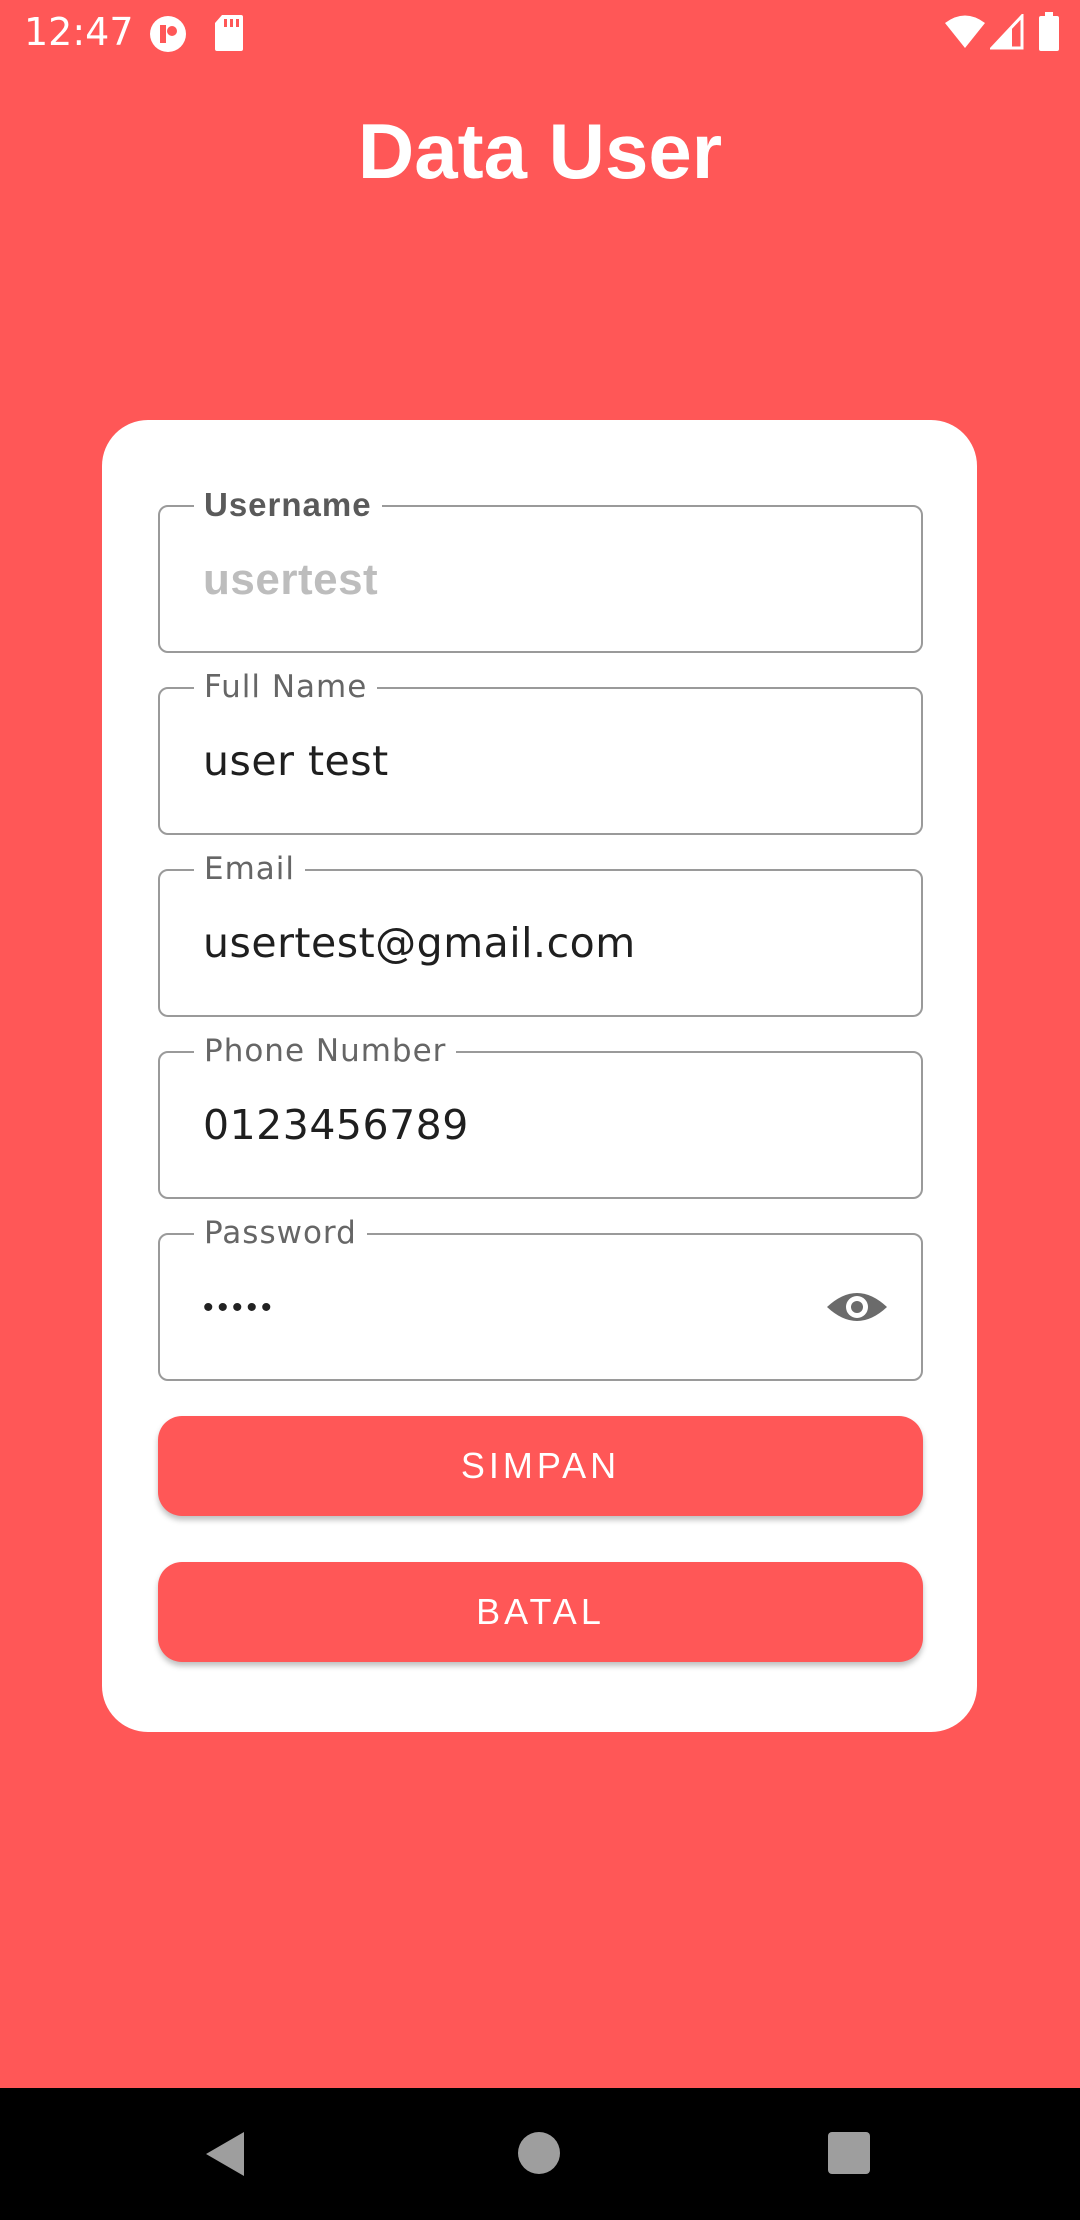 The height and width of the screenshot is (2220, 1080). What do you see at coordinates (250, 869) in the screenshot?
I see `email-label: Email` at bounding box center [250, 869].